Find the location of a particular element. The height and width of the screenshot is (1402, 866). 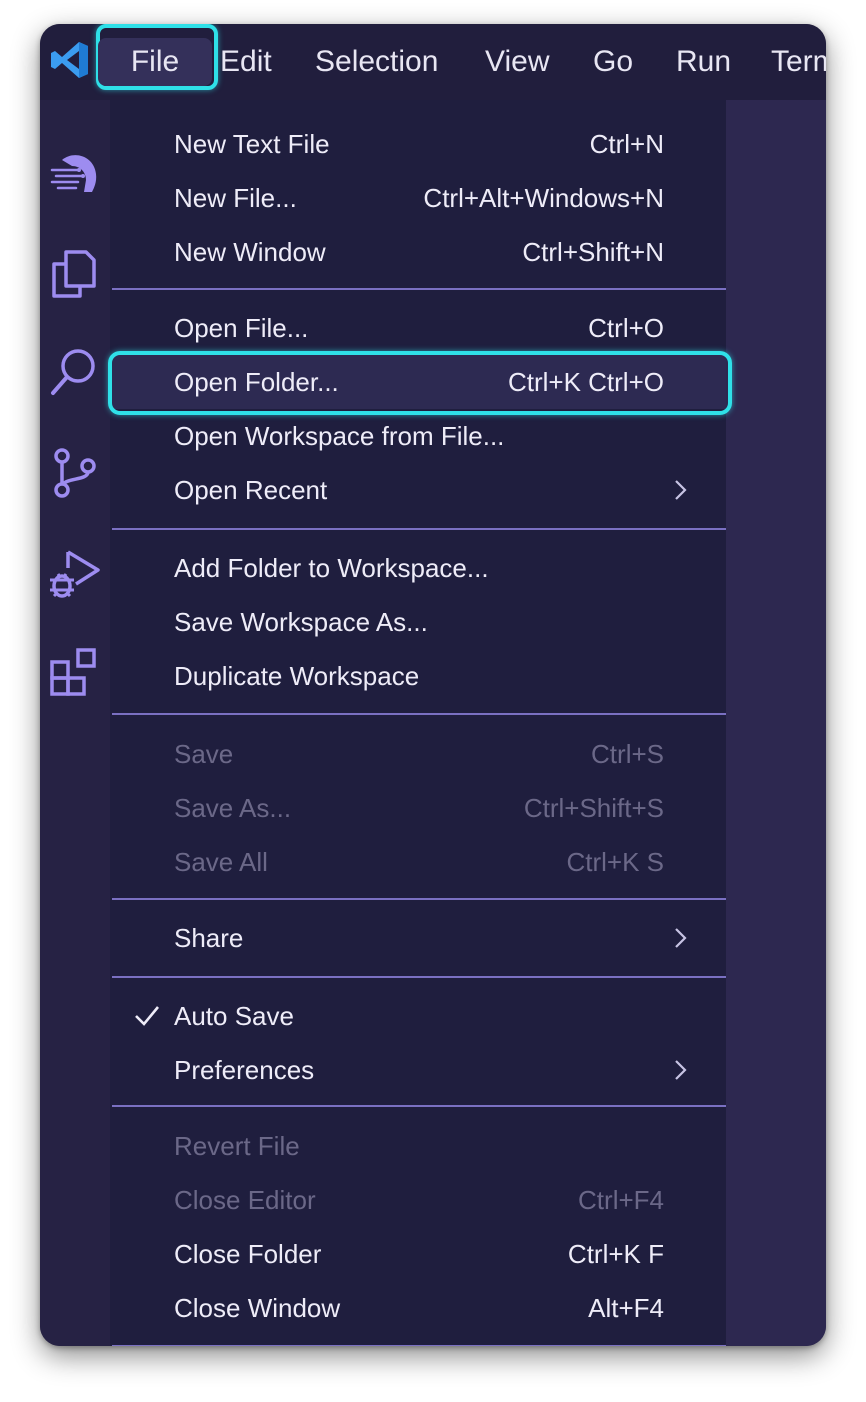

menu-item-duplicate-workspace: Duplicate Workspace is located at coordinates (418, 676).